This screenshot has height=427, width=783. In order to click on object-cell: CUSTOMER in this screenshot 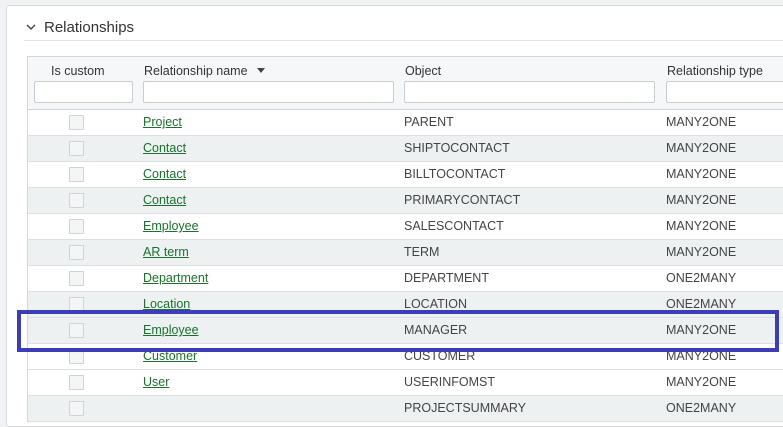, I will do `click(440, 356)`.